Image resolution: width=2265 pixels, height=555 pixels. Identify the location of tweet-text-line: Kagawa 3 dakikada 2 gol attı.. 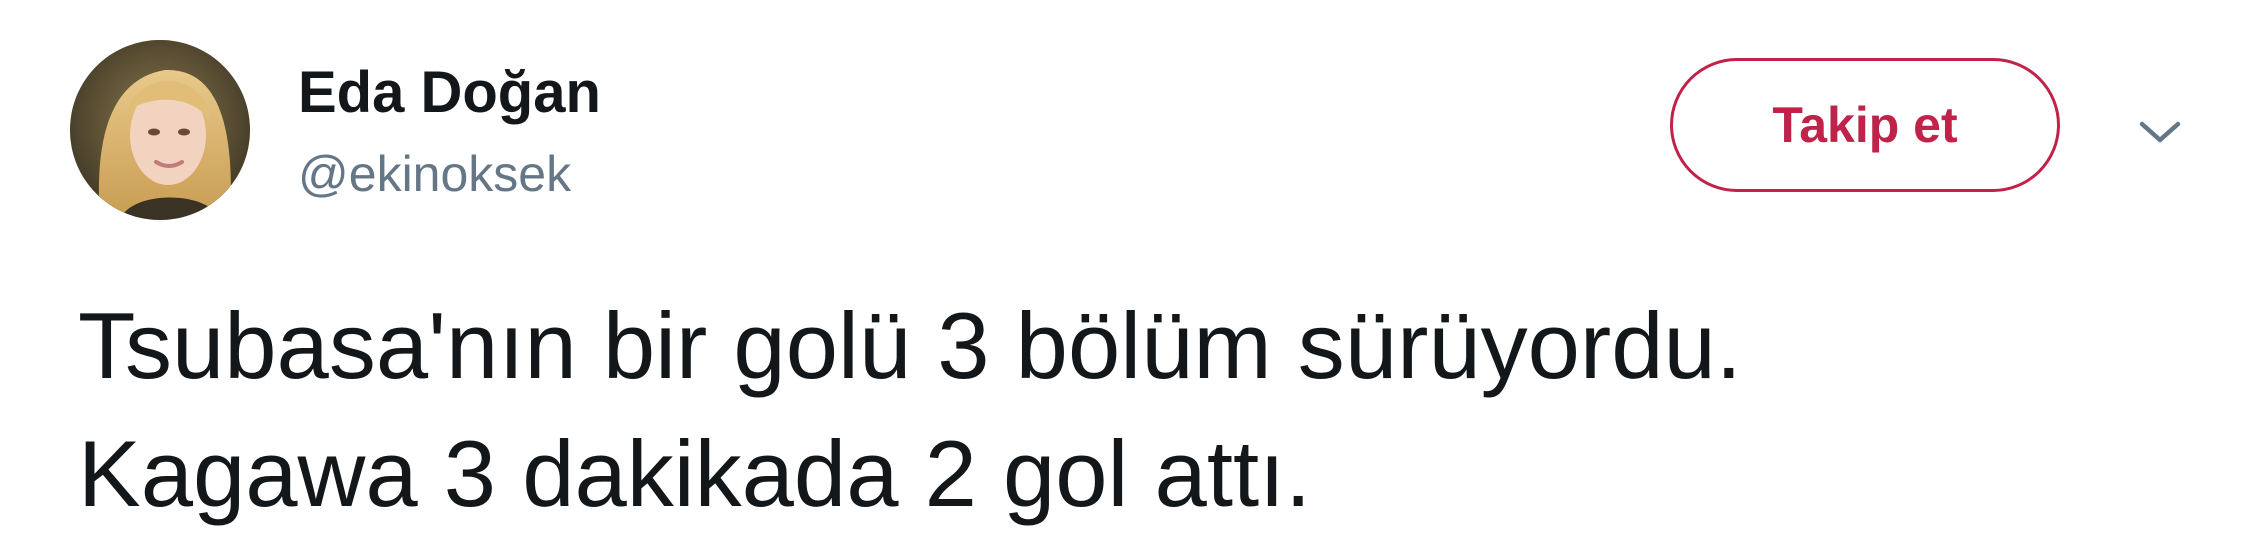
(695, 473).